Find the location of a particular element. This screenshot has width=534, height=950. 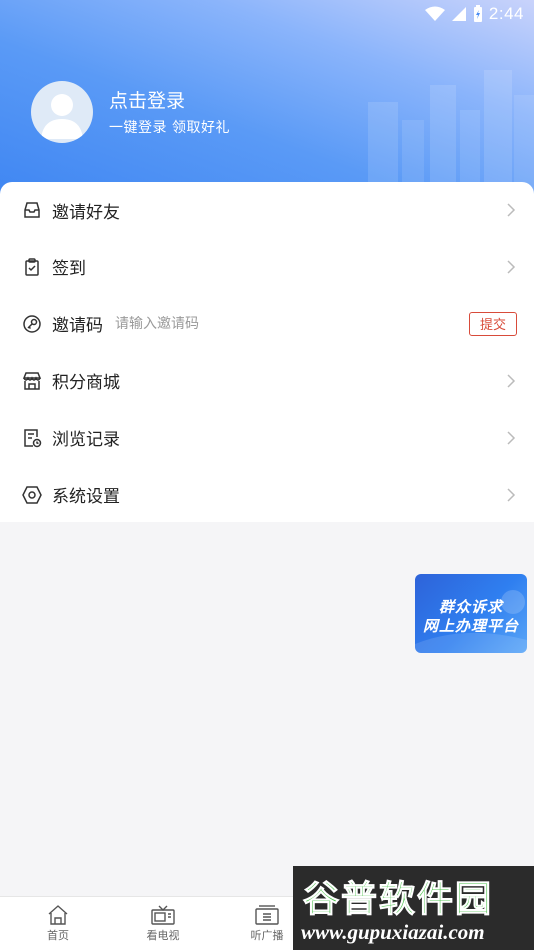

home-icon is located at coordinates (58, 915).